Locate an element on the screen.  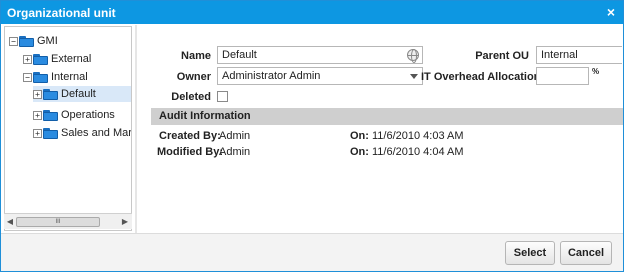
dialog-title: Organizational unit is located at coordinates (61, 13).